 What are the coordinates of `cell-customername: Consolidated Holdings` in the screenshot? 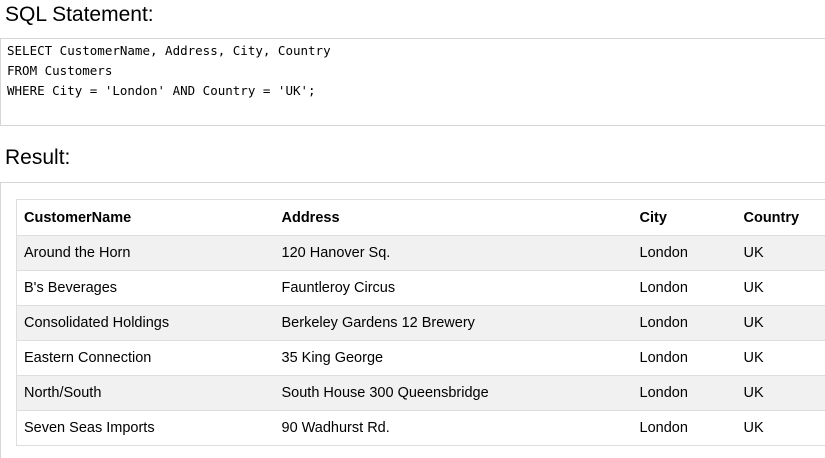 It's located at (145, 323).